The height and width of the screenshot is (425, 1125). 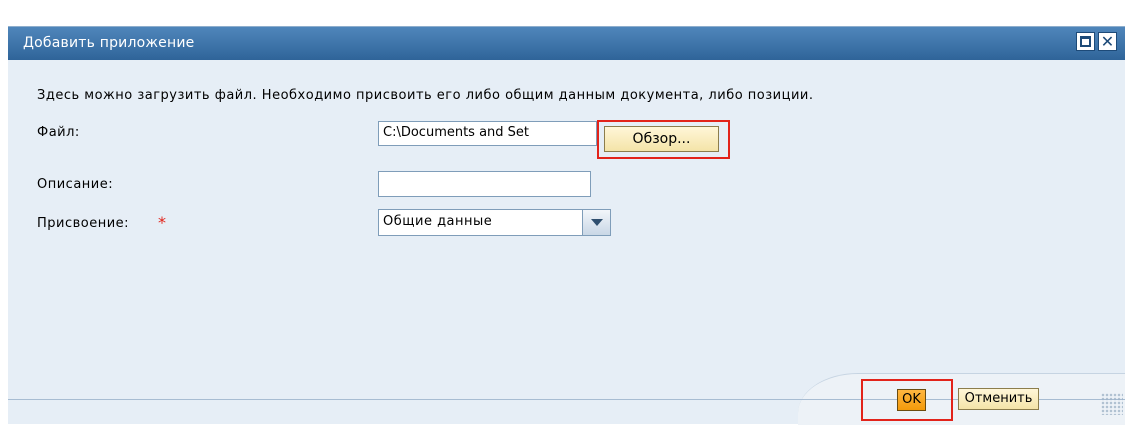 I want to click on dialog-title: Добавить приложение, so click(x=109, y=43).